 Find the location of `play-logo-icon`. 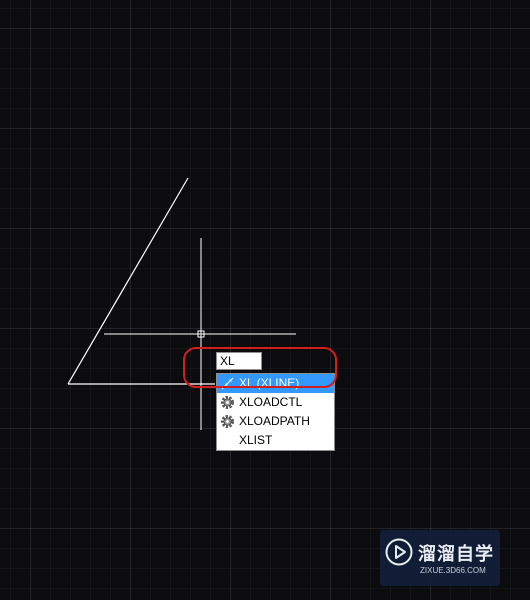

play-logo-icon is located at coordinates (399, 552).